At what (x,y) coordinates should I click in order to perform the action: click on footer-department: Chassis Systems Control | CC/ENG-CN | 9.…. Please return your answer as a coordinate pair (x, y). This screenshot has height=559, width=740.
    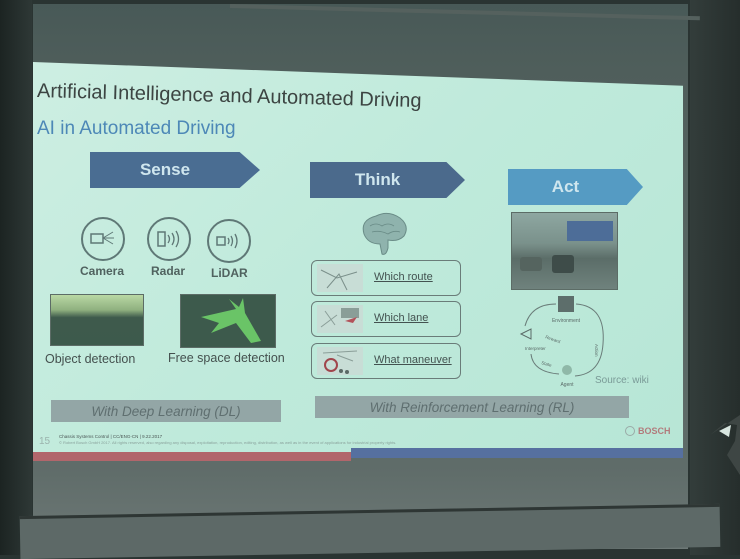
    Looking at the image, I should click on (111, 436).